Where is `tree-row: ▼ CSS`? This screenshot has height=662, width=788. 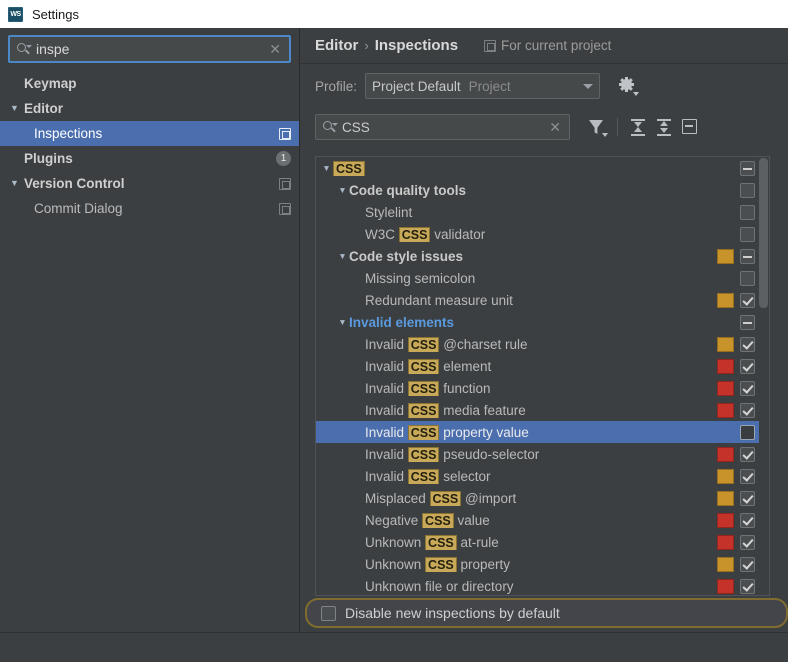
tree-row: ▼ CSS is located at coordinates (537, 168).